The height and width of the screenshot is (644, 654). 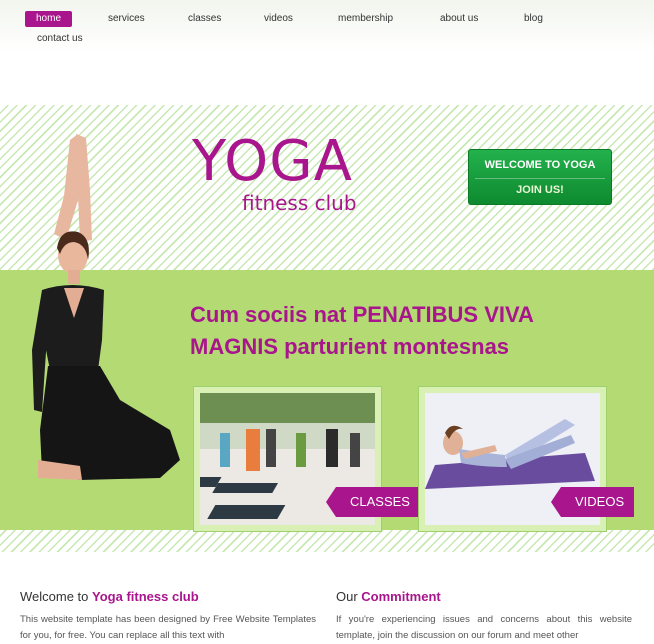 I want to click on videos-card: VIDEOS, so click(x=526, y=459).